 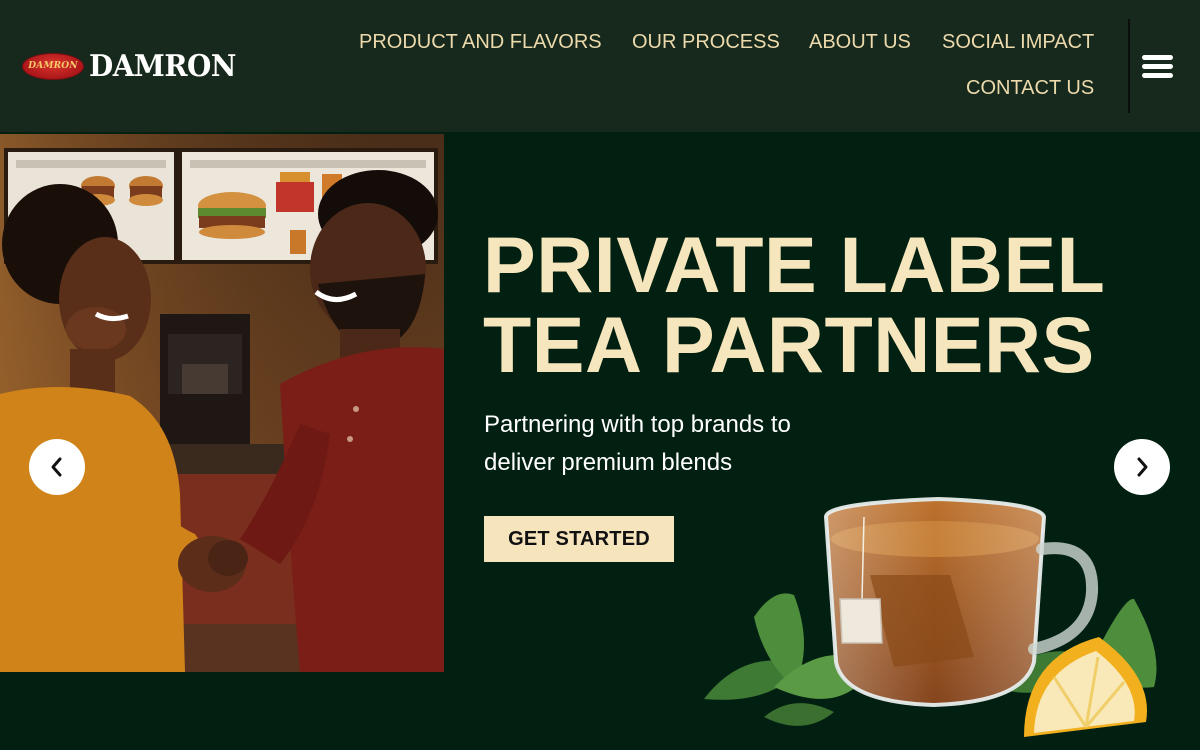 I want to click on nav-item-social-impact: SOCIAL IMPACT, so click(x=1018, y=42).